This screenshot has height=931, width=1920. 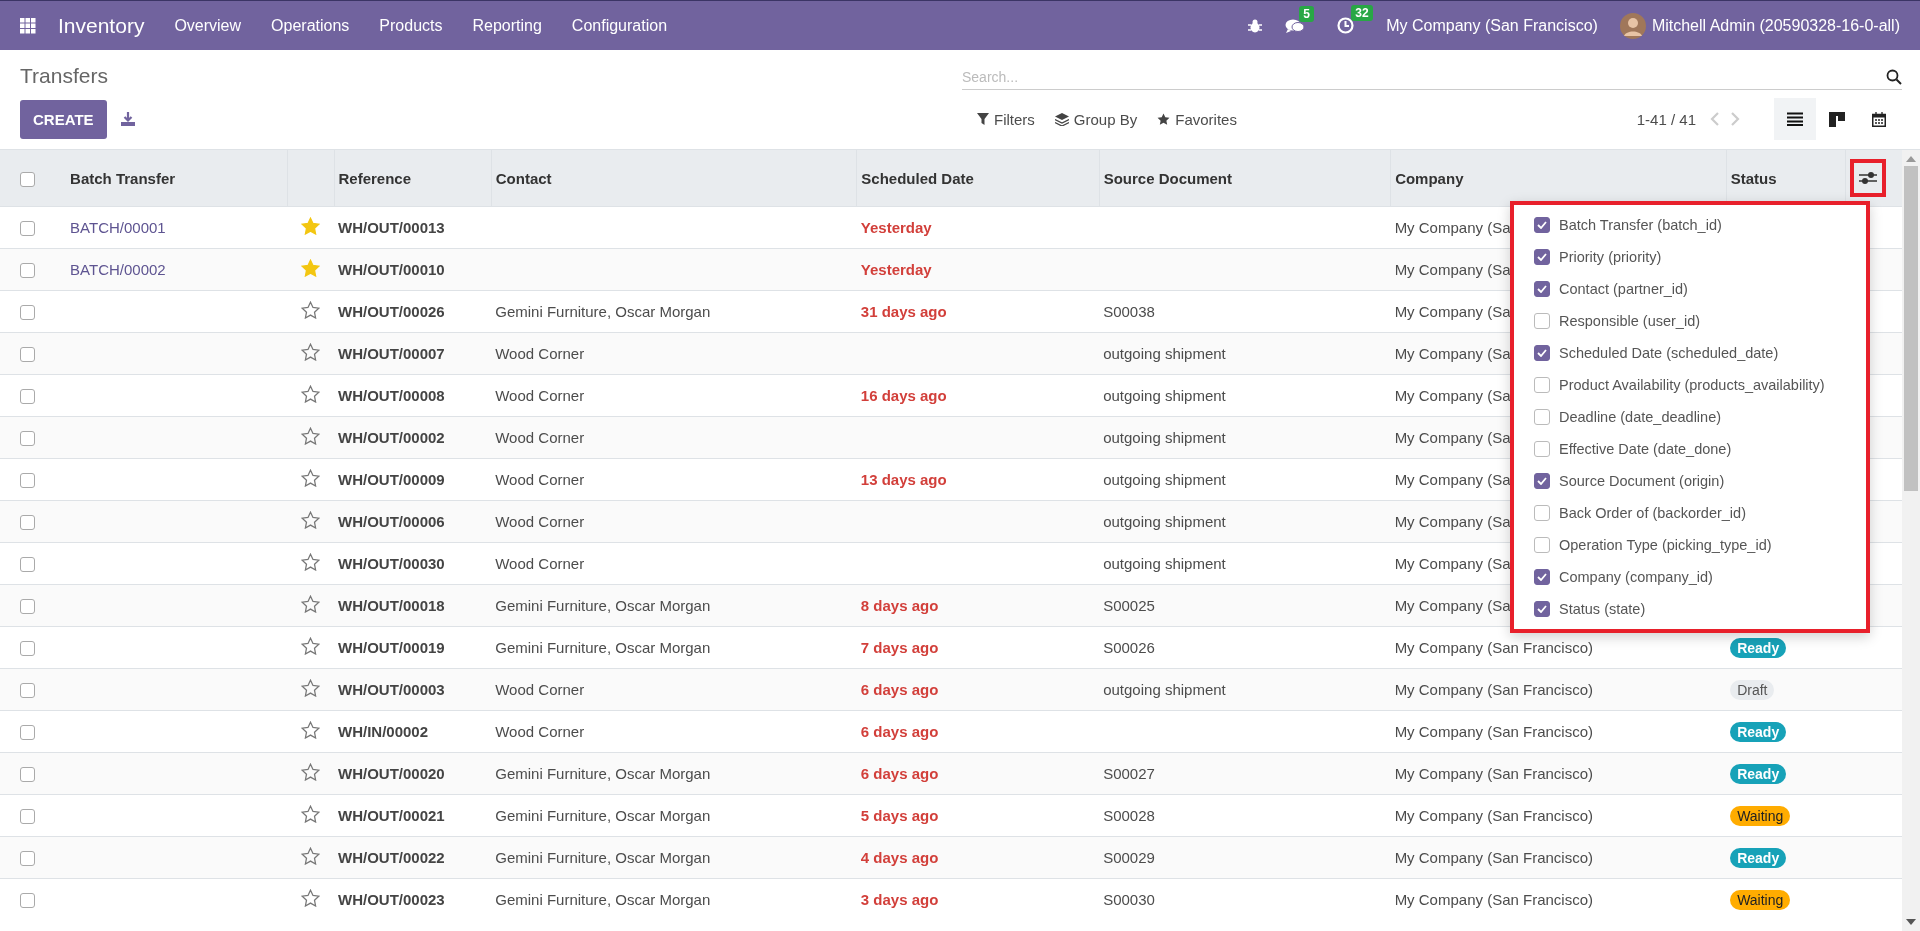 What do you see at coordinates (1775, 25) in the screenshot?
I see `user-menu: Mitchell Admin (20590328-16-0-all)` at bounding box center [1775, 25].